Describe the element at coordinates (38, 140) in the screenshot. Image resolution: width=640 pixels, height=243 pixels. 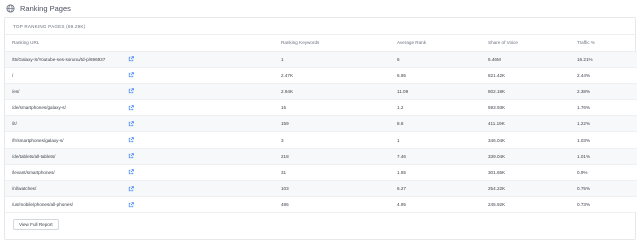
I see `page-url: /fr/smartphones/galaxy-s/` at that location.